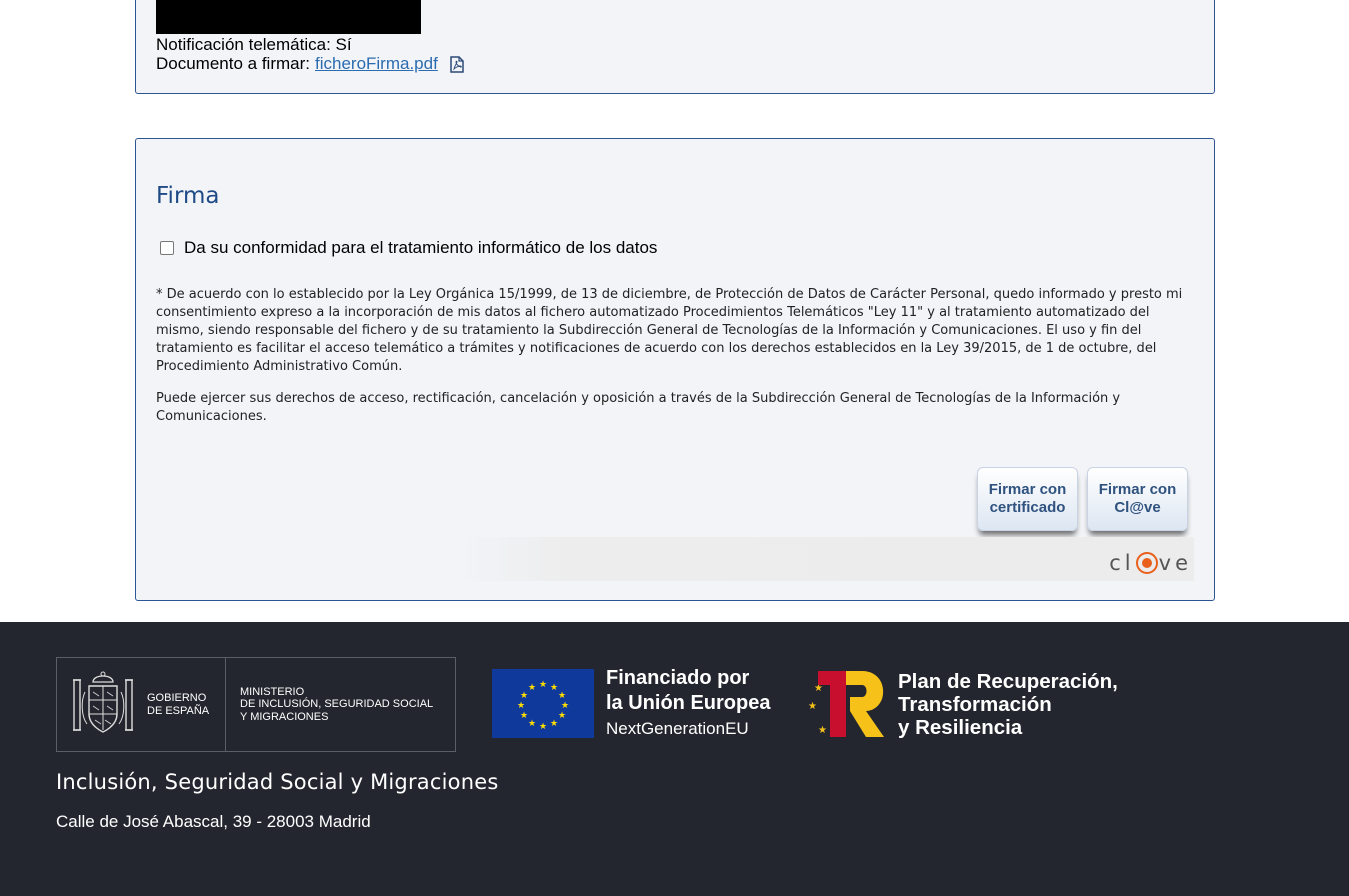  Describe the element at coordinates (167, 248) in the screenshot. I see `consent-checkbox` at that location.